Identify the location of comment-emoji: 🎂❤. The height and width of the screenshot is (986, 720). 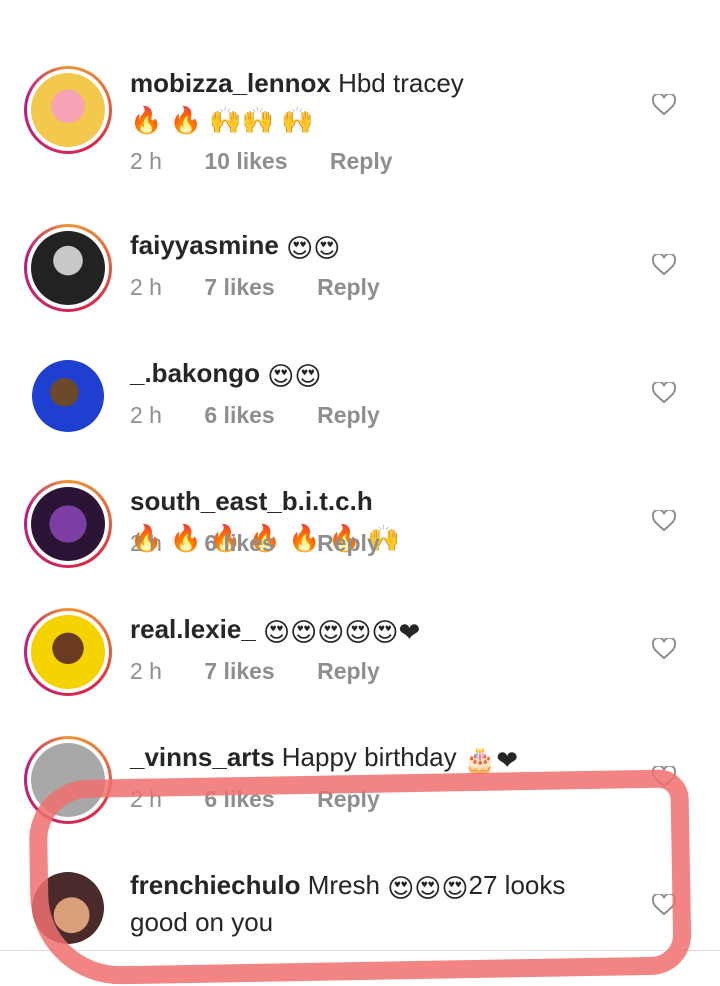
(491, 760).